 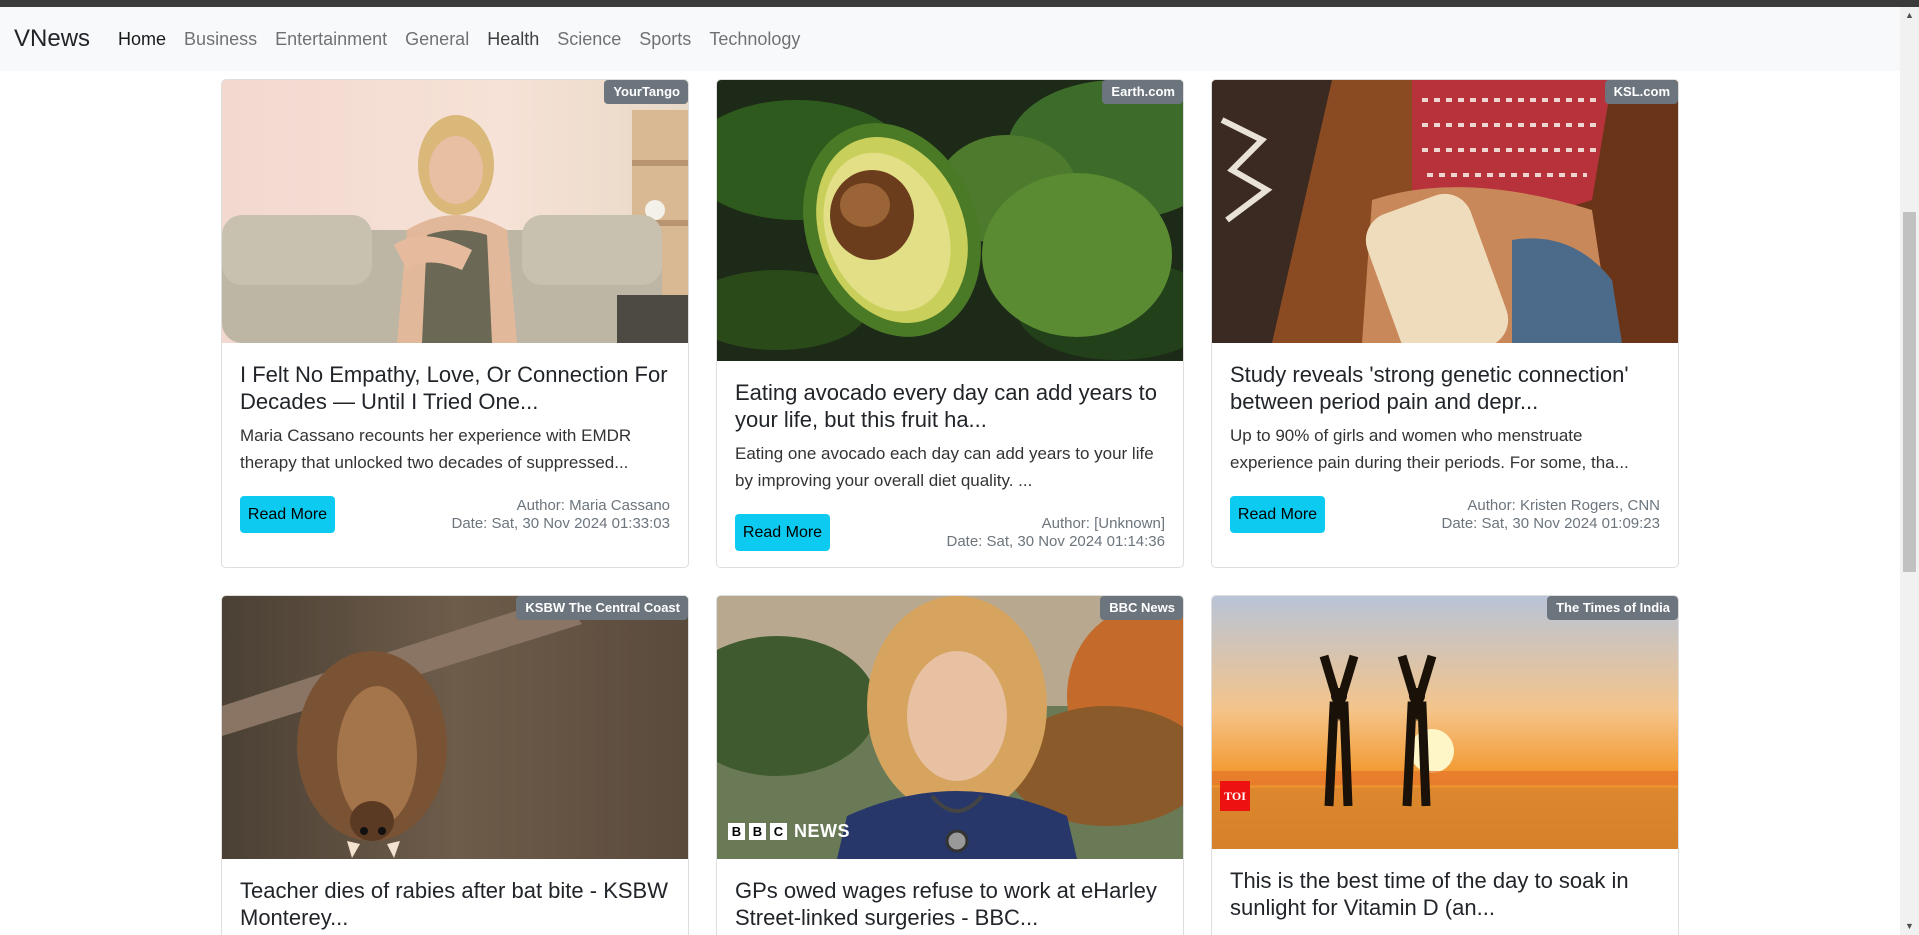 What do you see at coordinates (778, 831) in the screenshot?
I see `bbc-logo-letter: C` at bounding box center [778, 831].